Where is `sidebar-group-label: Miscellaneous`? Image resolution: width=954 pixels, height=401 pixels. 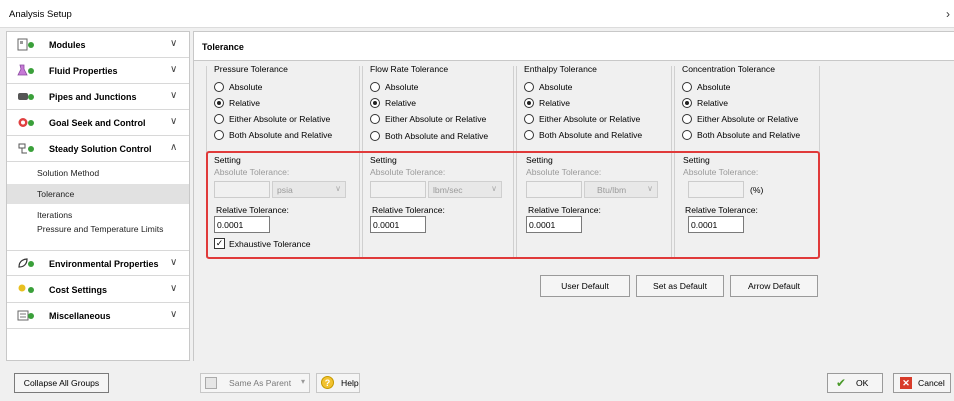
sidebar-group-label: Miscellaneous is located at coordinates (80, 316).